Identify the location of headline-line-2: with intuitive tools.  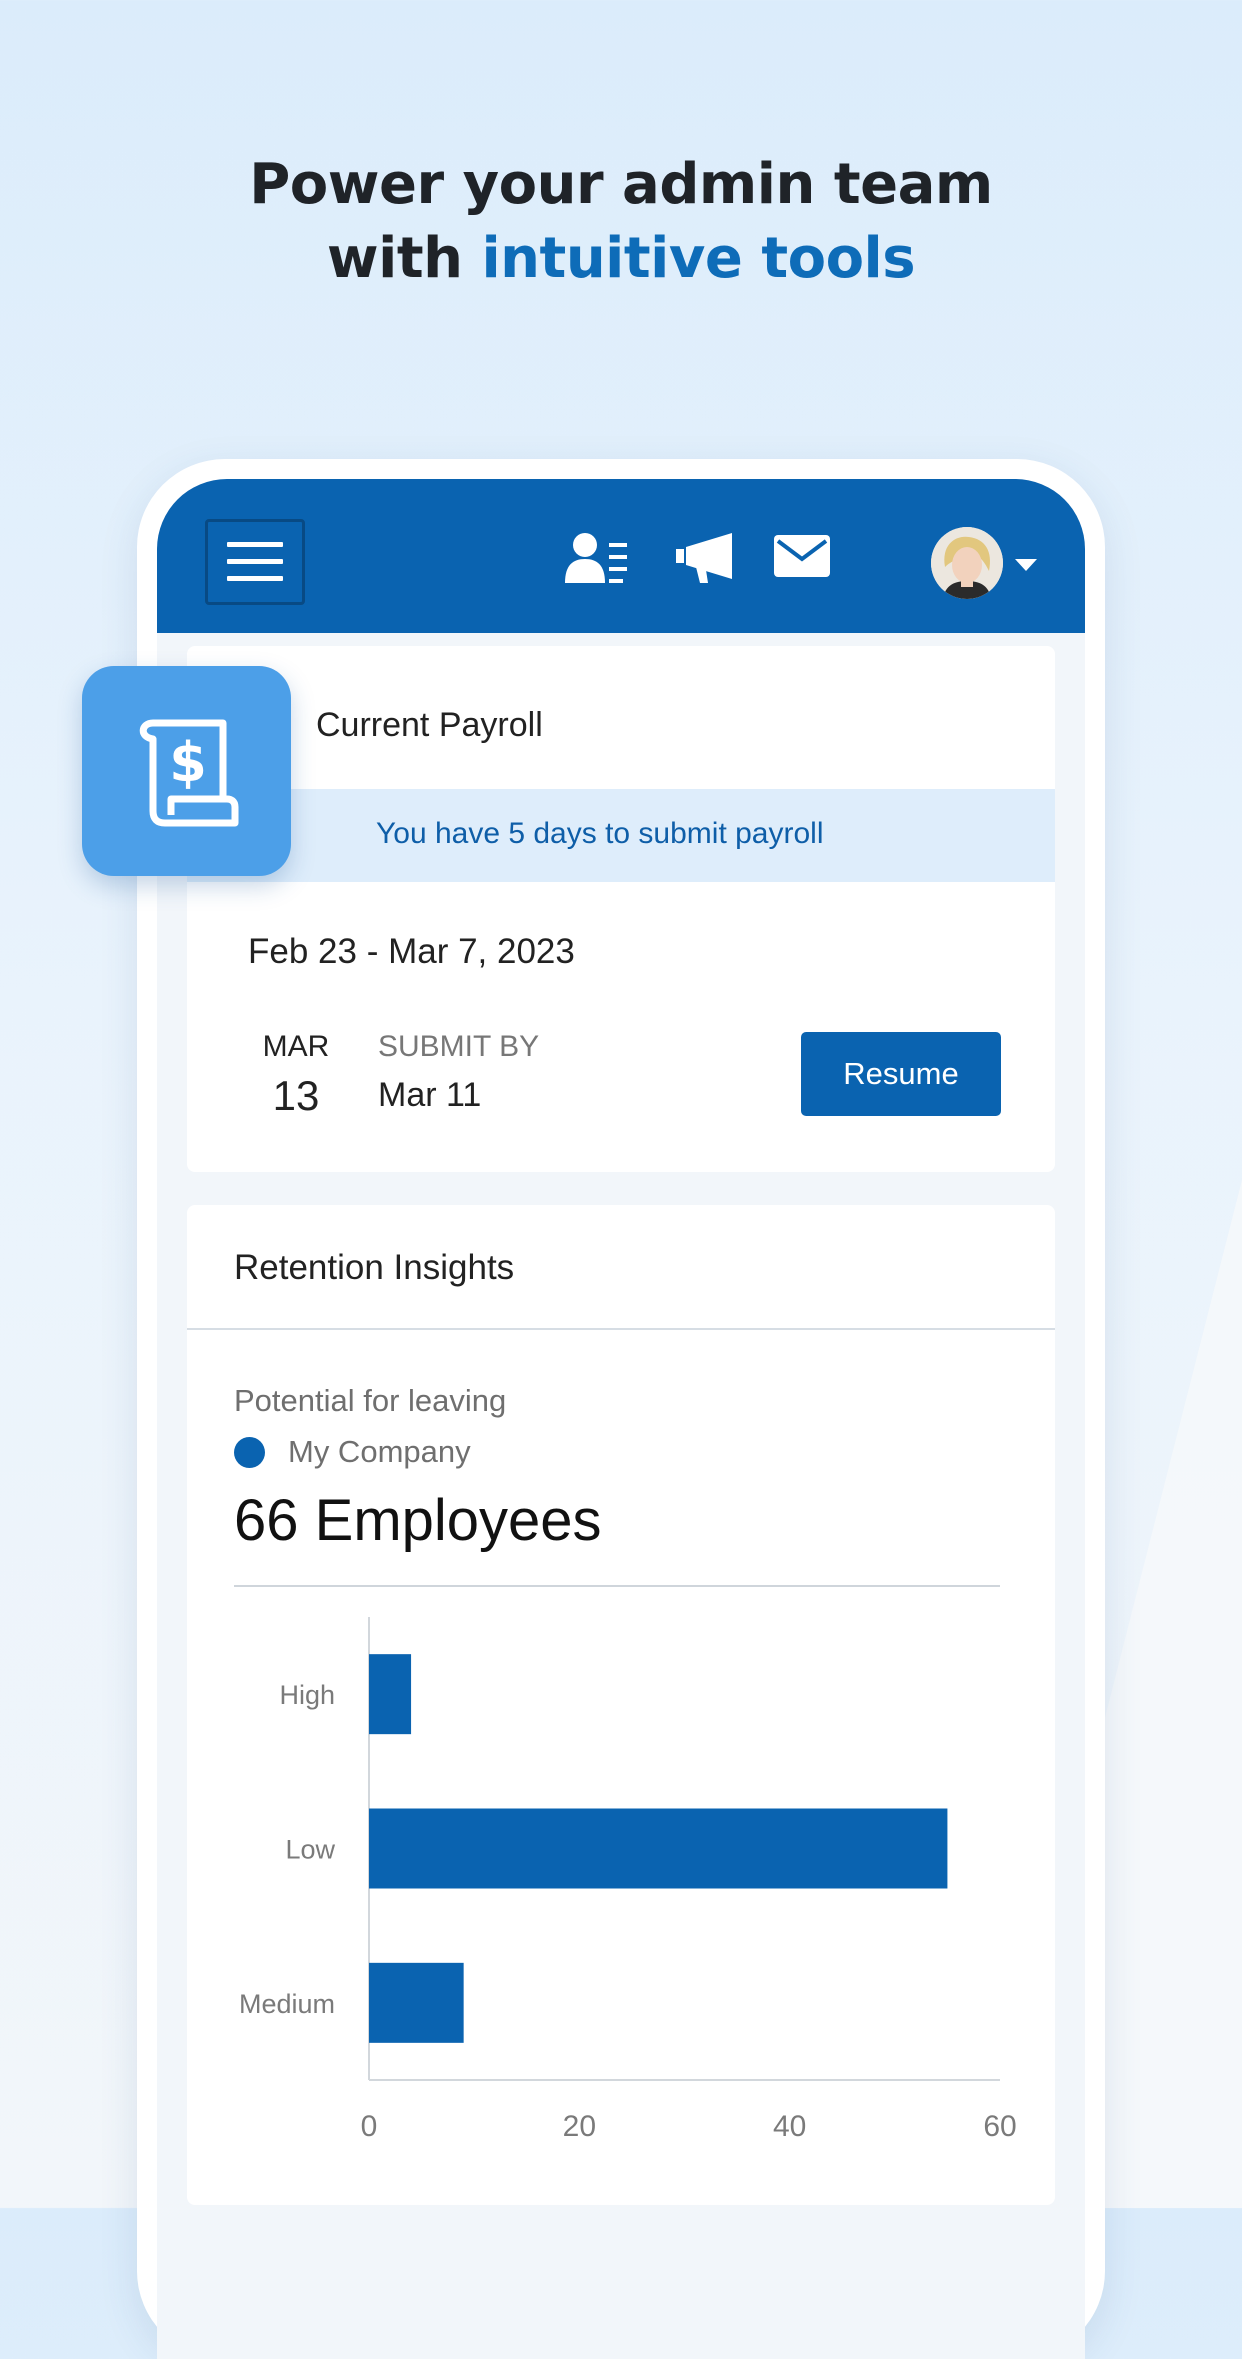
(621, 259).